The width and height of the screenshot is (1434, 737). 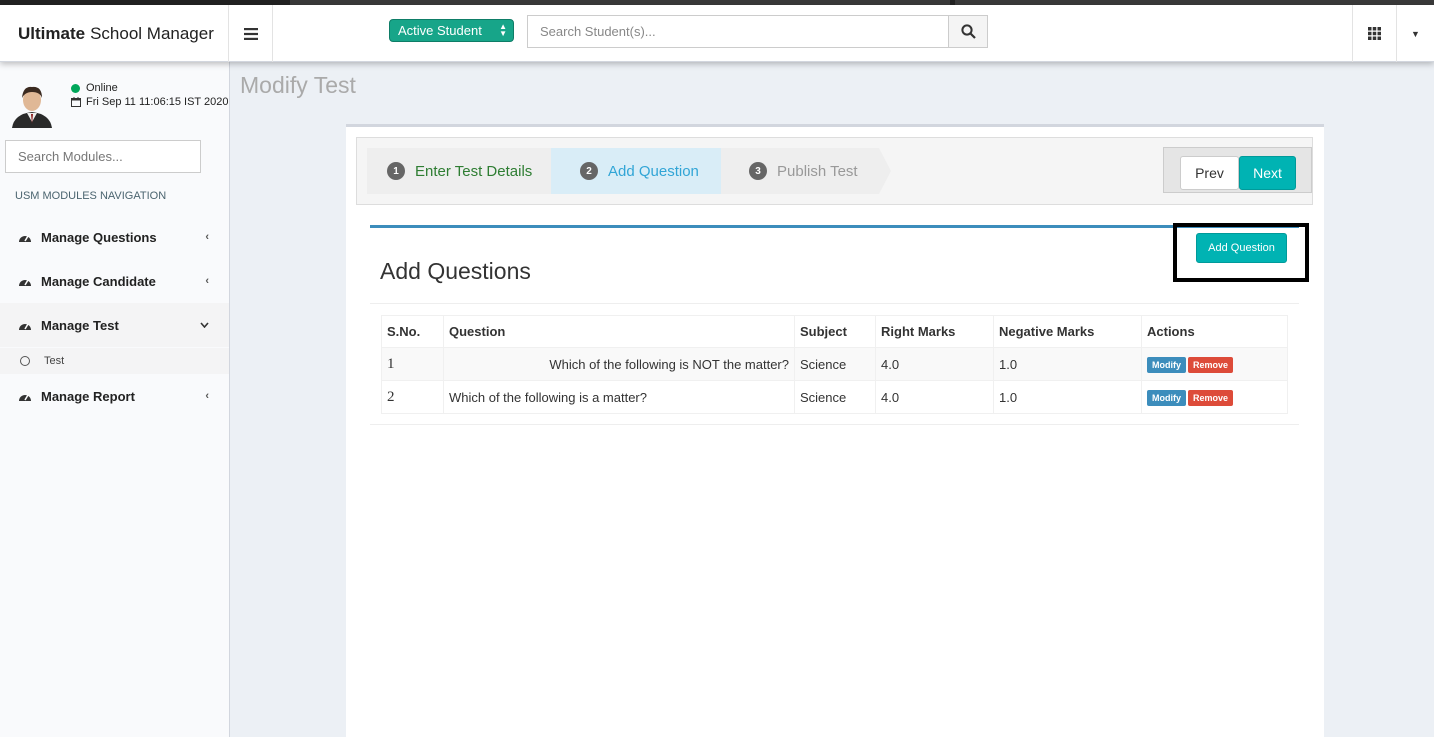 I want to click on menu-toggle-icon, so click(x=251, y=33).